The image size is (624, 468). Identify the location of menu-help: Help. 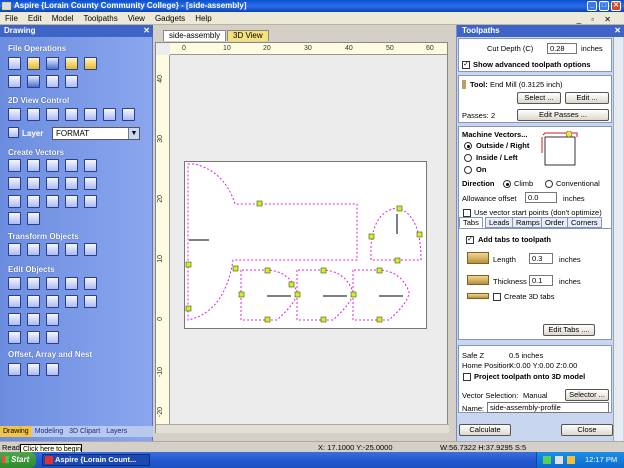
(203, 18).